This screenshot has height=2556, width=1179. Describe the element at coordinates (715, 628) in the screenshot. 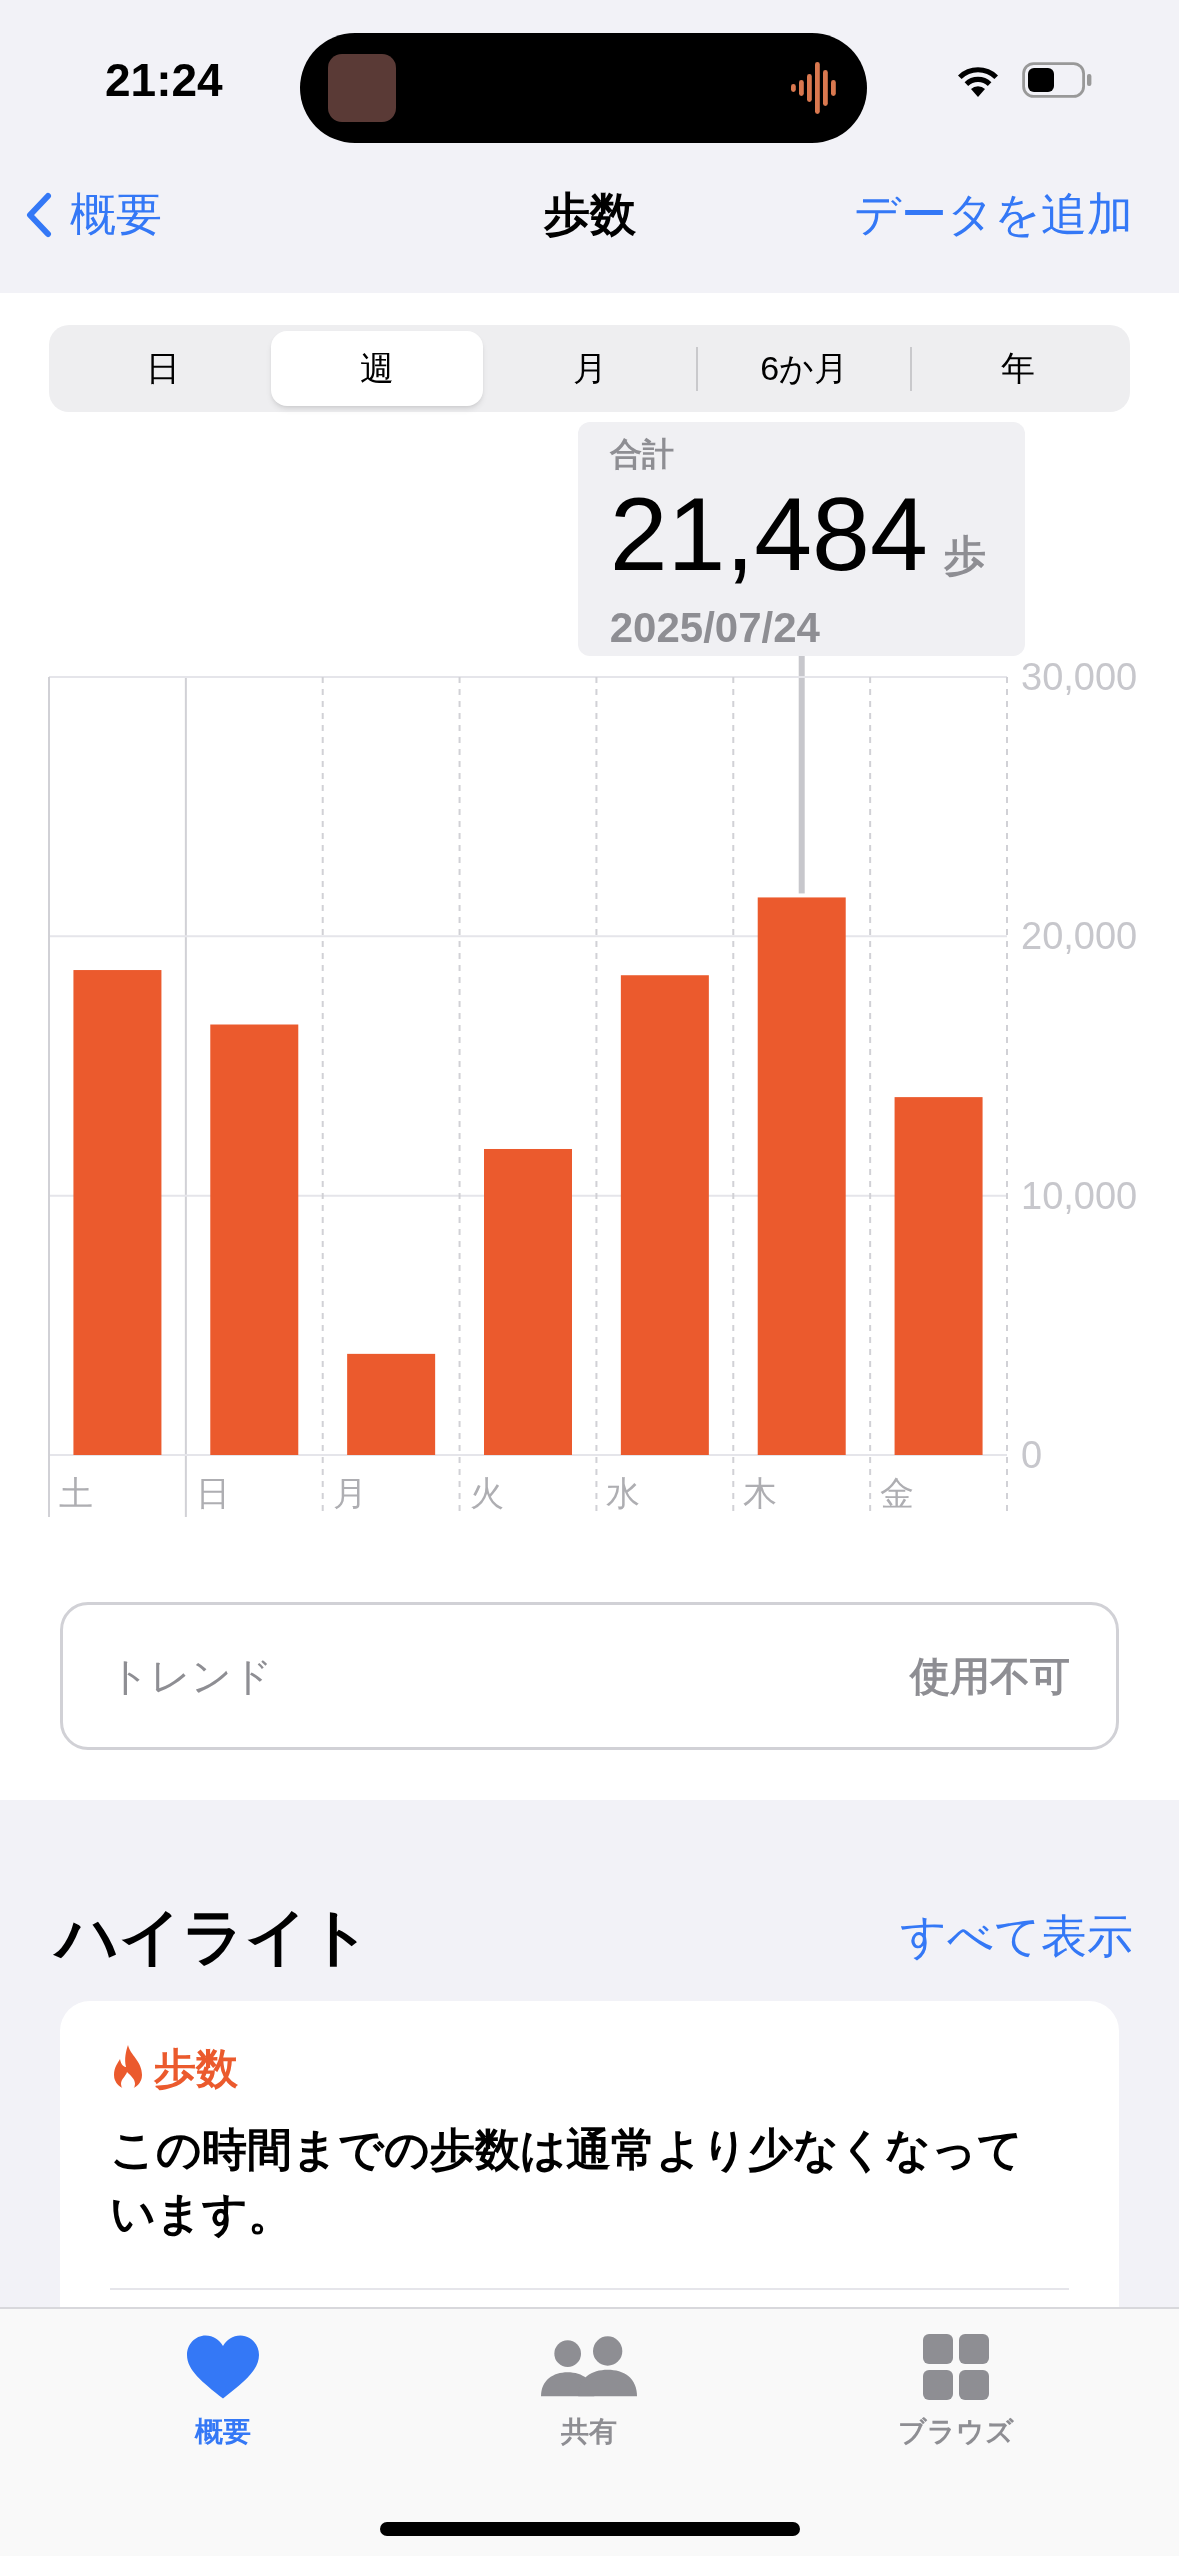

I see `summary-date: 2025/07/24` at that location.